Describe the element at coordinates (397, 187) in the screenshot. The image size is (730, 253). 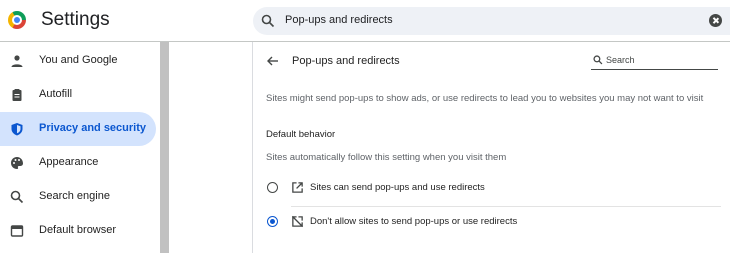
I see `option-label: Sites can send pop-ups and use redirects` at that location.